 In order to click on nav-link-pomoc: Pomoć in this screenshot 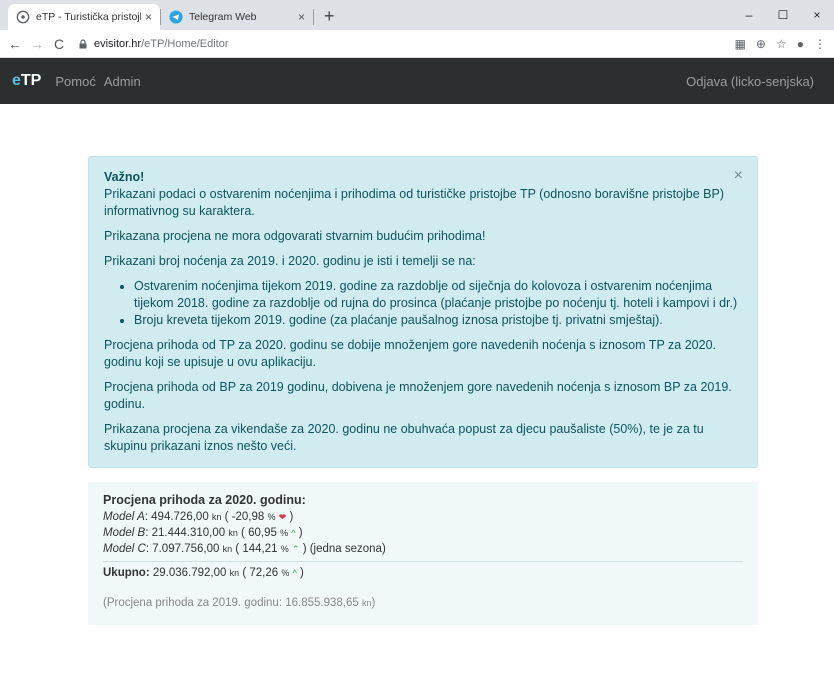, I will do `click(75, 81)`.